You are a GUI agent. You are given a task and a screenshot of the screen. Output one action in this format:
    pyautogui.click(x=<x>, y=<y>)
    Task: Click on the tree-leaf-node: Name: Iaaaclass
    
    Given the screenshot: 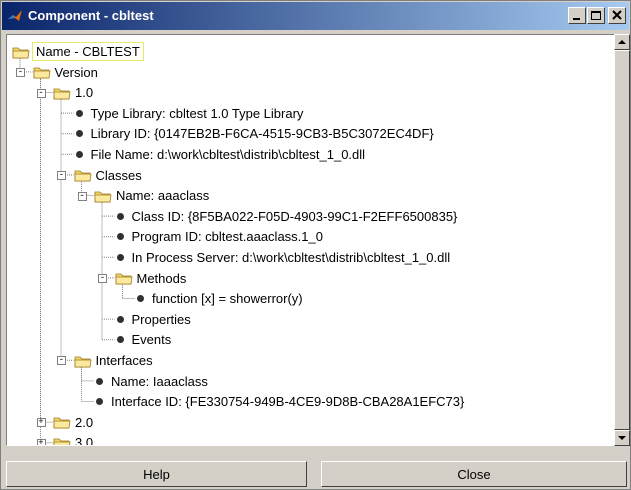 What is the action you would take?
    pyautogui.click(x=152, y=381)
    